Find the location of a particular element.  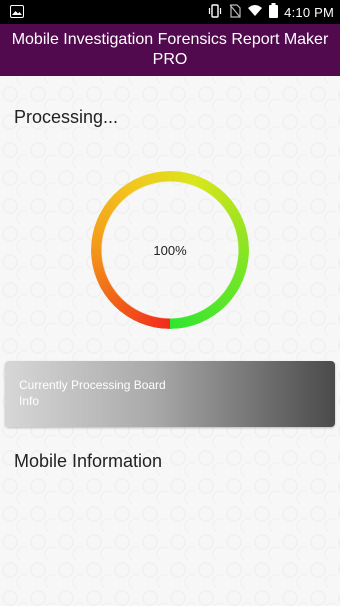

no-sim-icon is located at coordinates (235, 12).